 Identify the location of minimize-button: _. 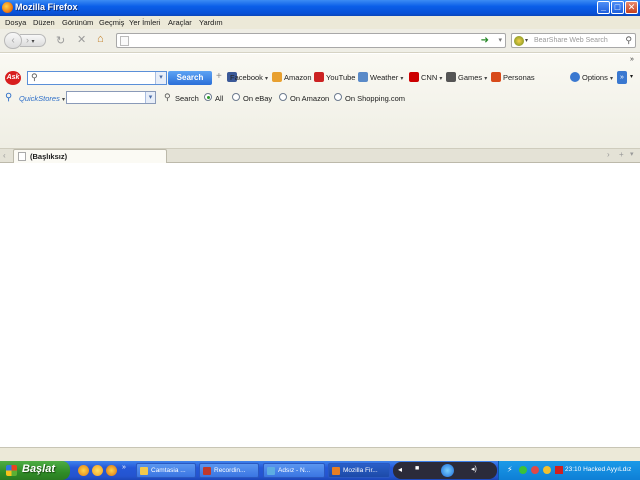
(603, 7).